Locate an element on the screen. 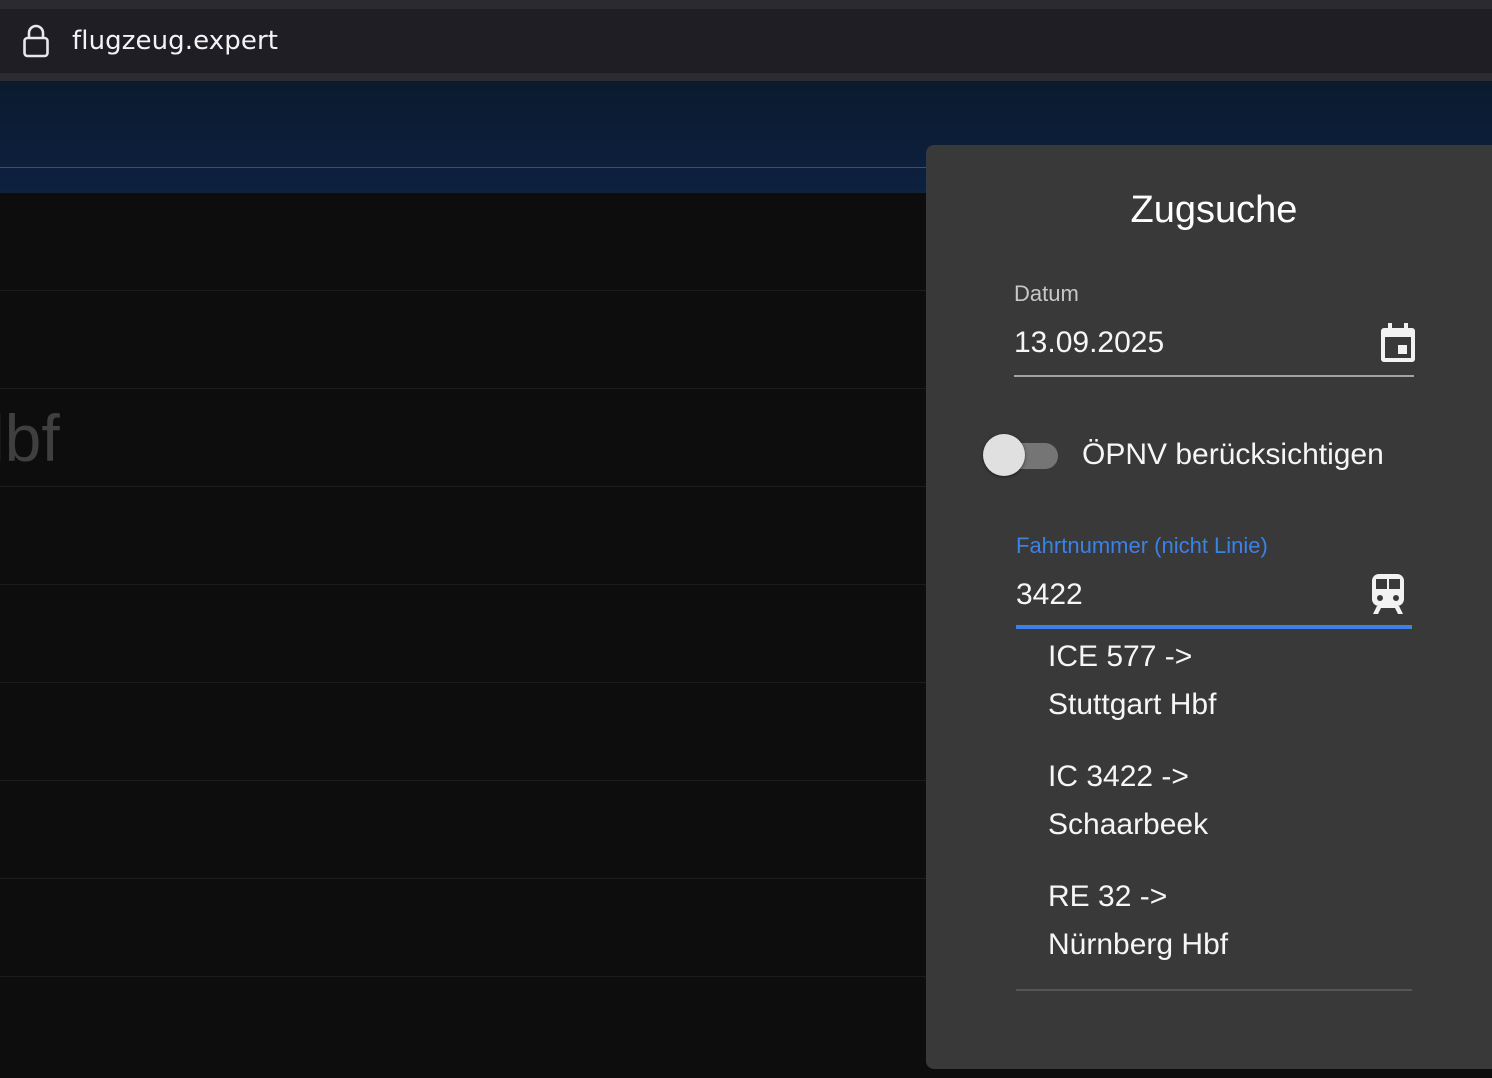  suggestion-destination: Nürnberg Hbf is located at coordinates (1138, 944).